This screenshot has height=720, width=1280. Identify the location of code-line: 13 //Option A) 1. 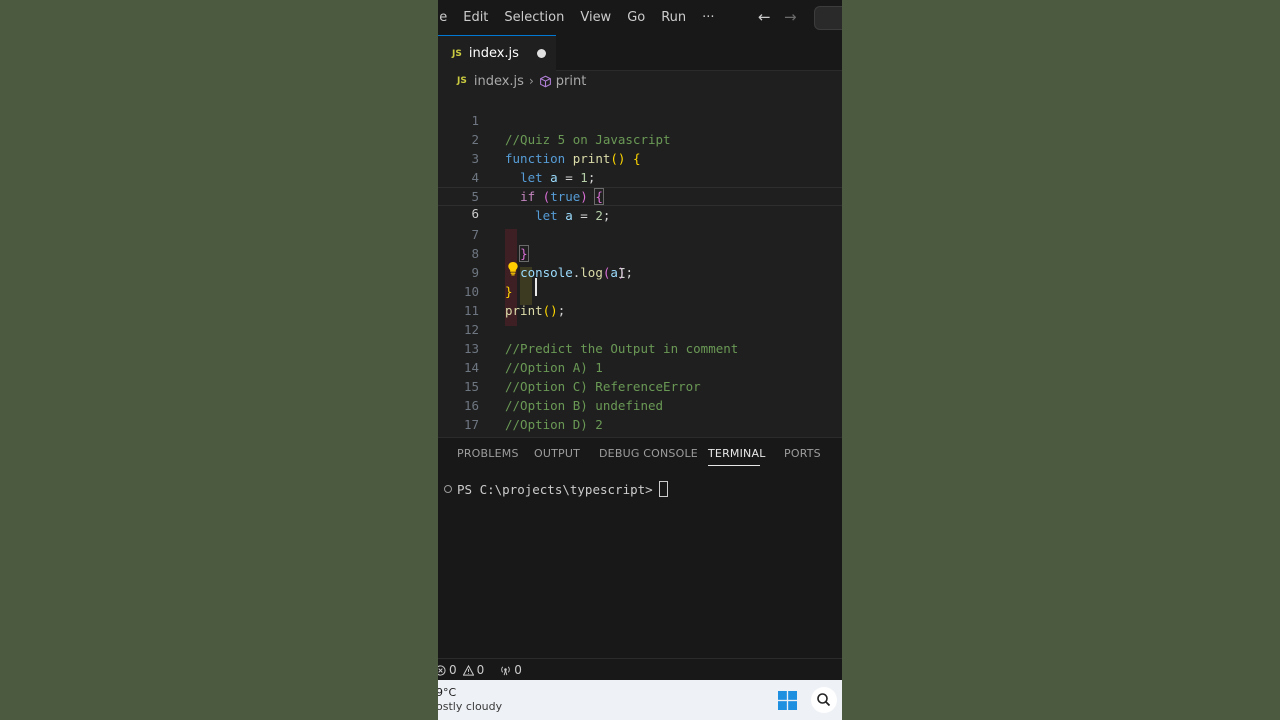
(640, 347).